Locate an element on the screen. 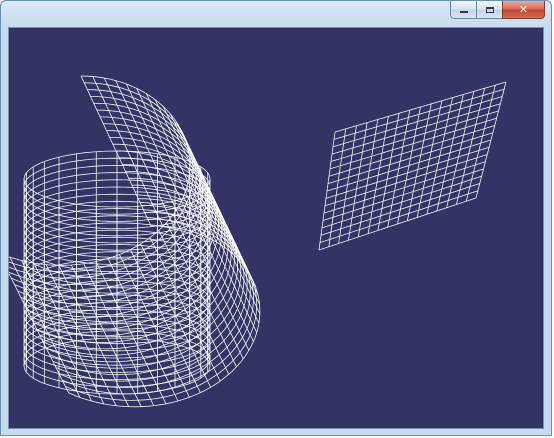 This screenshot has width=554, height=438. maximize-icon is located at coordinates (489, 9).